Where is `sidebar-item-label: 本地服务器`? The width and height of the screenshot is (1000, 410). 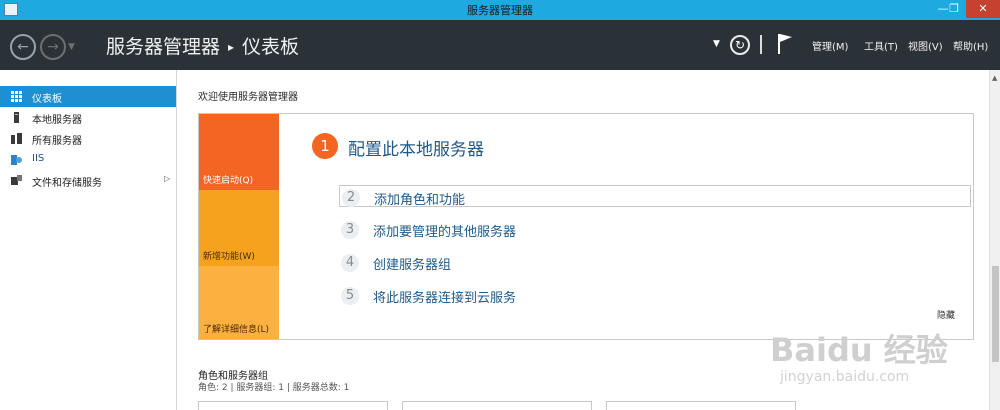 sidebar-item-label: 本地服务器 is located at coordinates (57, 120).